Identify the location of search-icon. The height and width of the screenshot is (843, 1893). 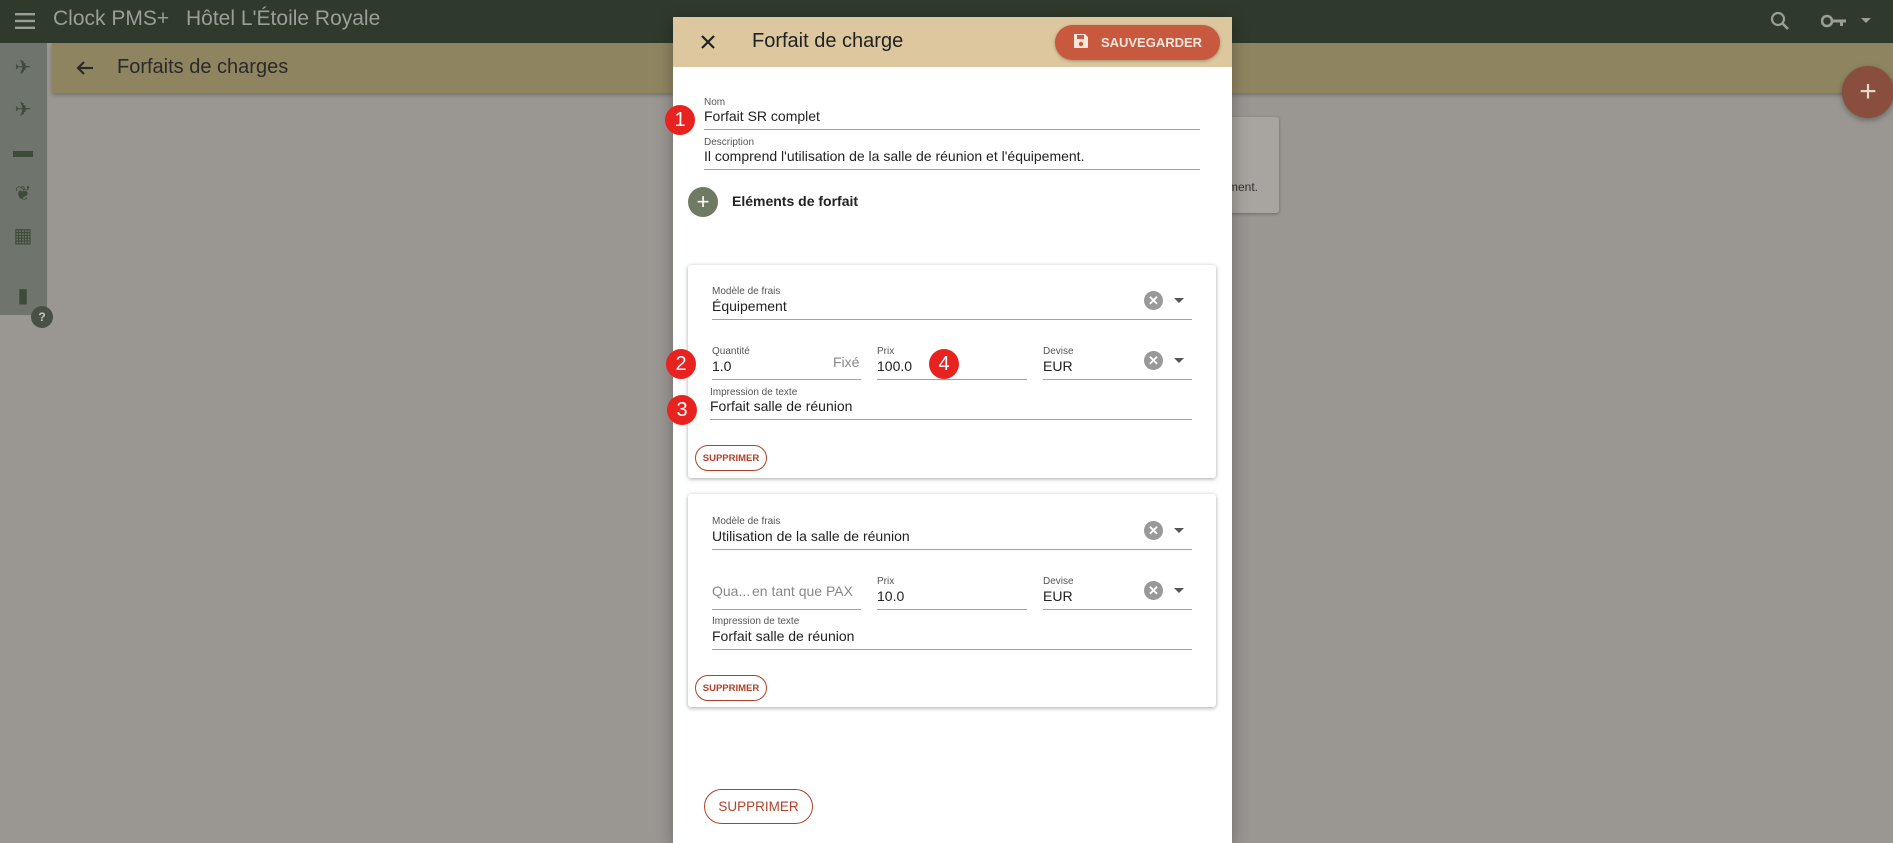
(1780, 21).